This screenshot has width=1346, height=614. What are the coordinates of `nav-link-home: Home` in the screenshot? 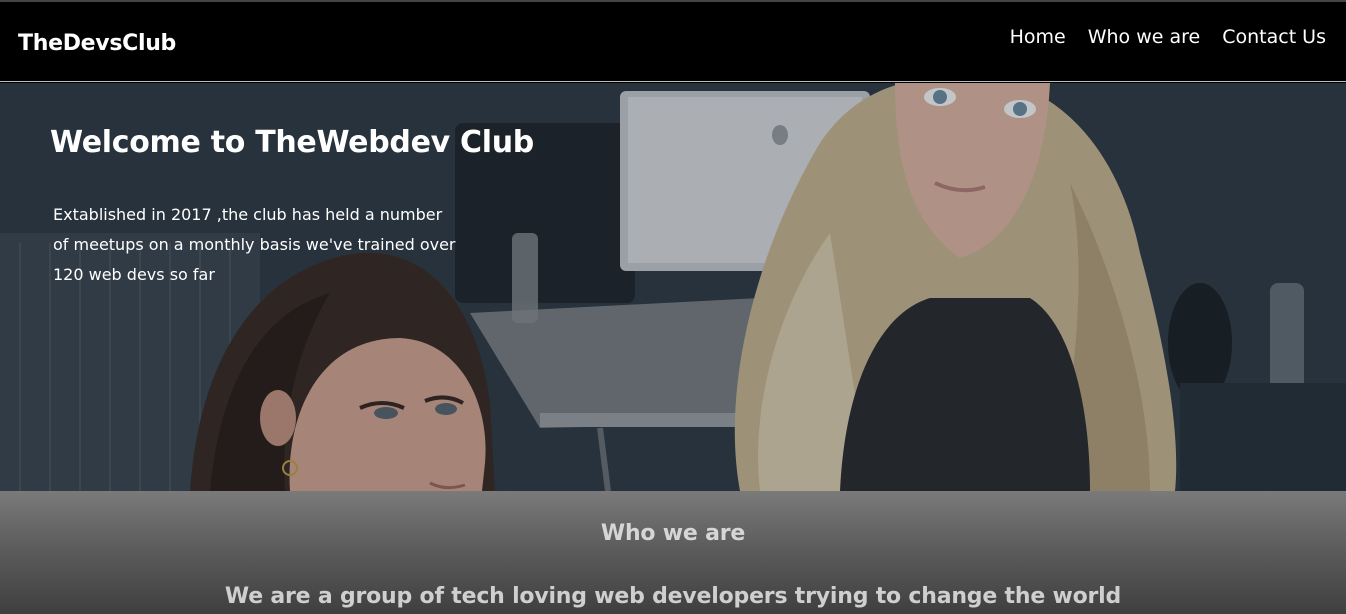 It's located at (1038, 37).